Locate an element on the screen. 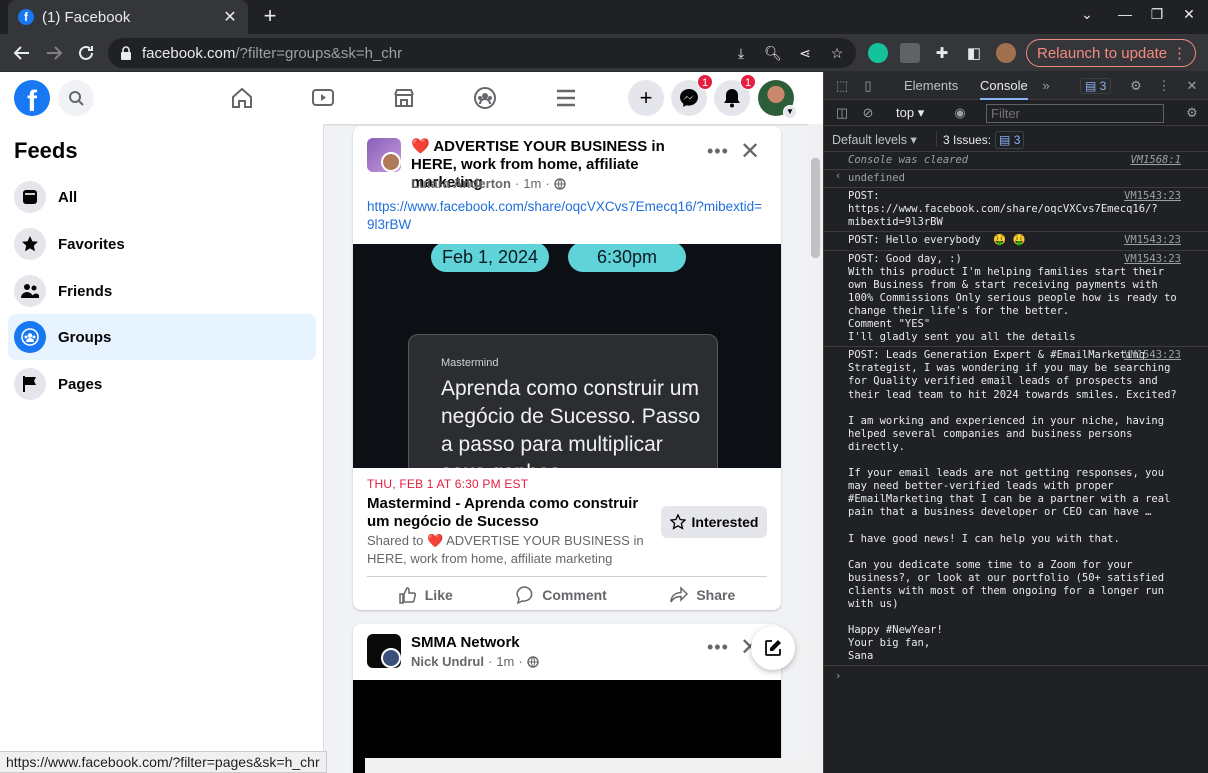 This screenshot has width=1208, height=773. issues-counter: 3 Issues: ▤ 3 is located at coordinates (980, 140).